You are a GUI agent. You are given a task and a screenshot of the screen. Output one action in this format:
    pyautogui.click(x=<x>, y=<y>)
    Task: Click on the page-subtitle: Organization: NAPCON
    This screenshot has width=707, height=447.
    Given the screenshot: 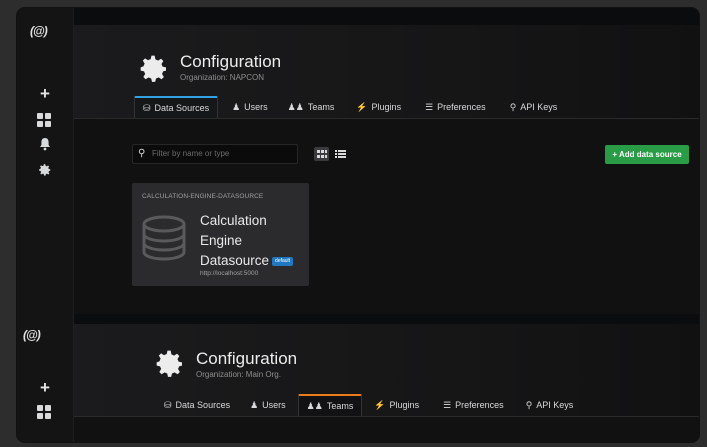 What is the action you would take?
    pyautogui.click(x=222, y=77)
    